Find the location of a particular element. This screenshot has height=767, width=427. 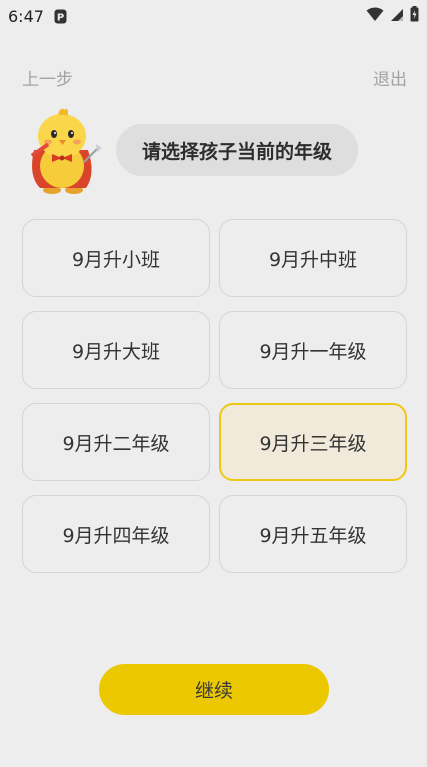

grade-option-7: 9月升四年级 is located at coordinates (116, 534).